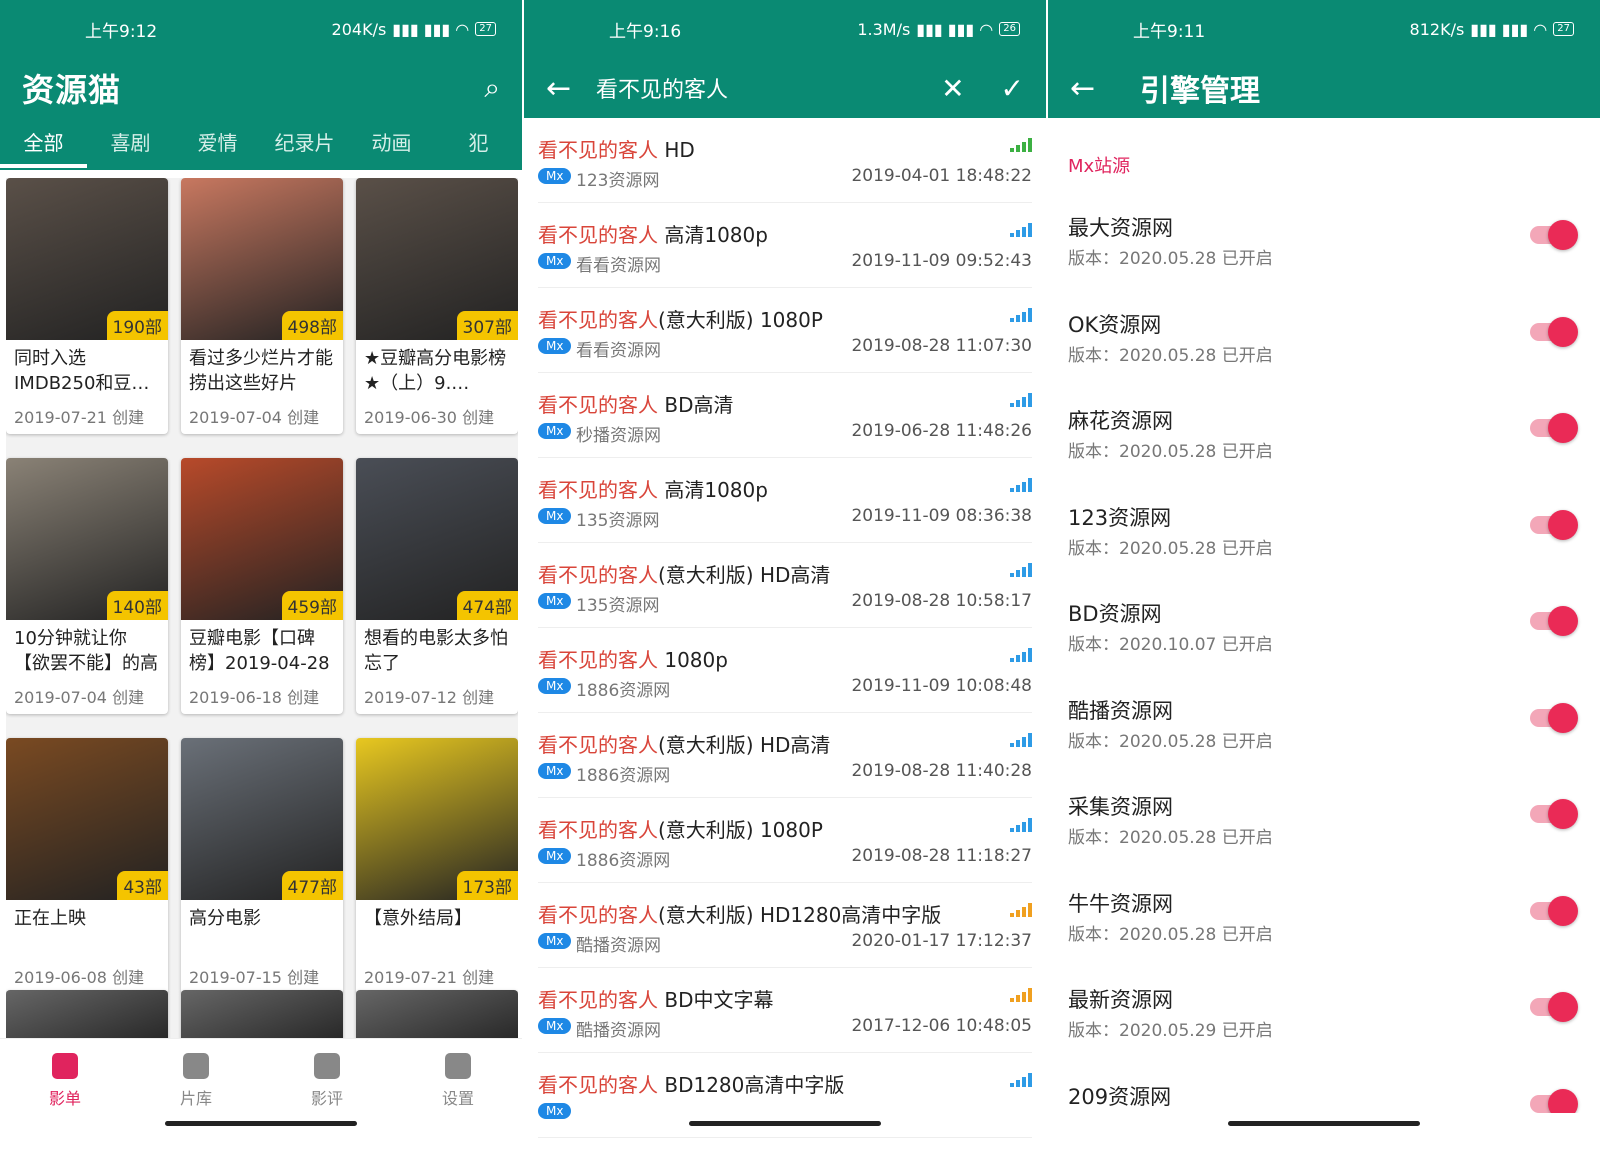 Image resolution: width=1600 pixels, height=1156 pixels. I want to click on card-date: 2019-07-12 创建, so click(429, 697).